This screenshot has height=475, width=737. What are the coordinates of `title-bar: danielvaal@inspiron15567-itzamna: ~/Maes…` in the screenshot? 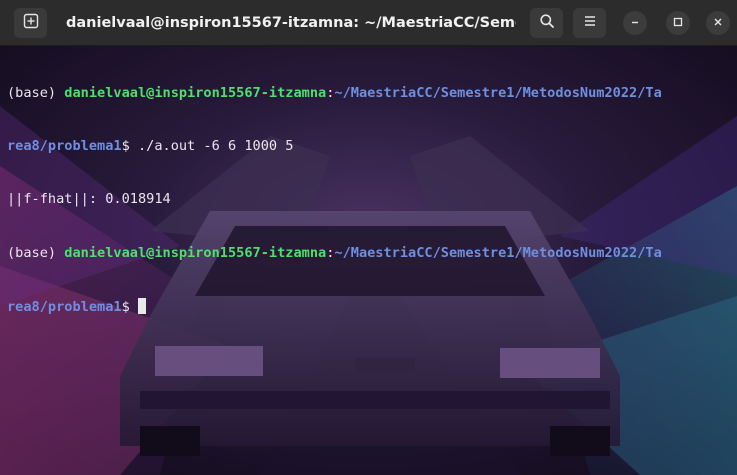 It's located at (368, 23).